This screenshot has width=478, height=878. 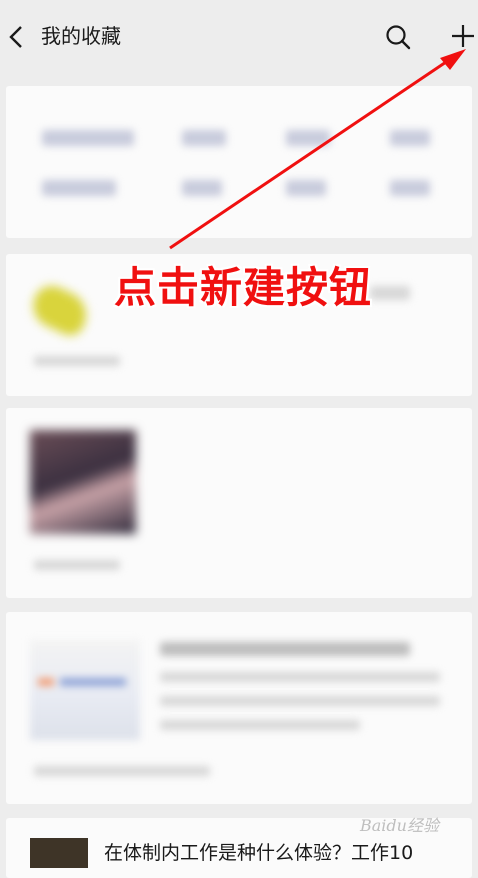 What do you see at coordinates (239, 36) in the screenshot?
I see `top-bar: 我的收藏` at bounding box center [239, 36].